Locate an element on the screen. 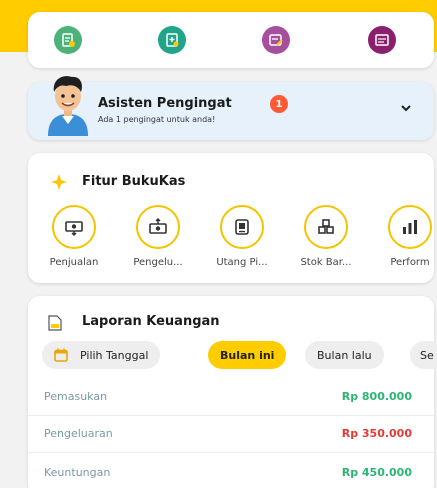  profit-value: Rp 450.000 is located at coordinates (376, 472).